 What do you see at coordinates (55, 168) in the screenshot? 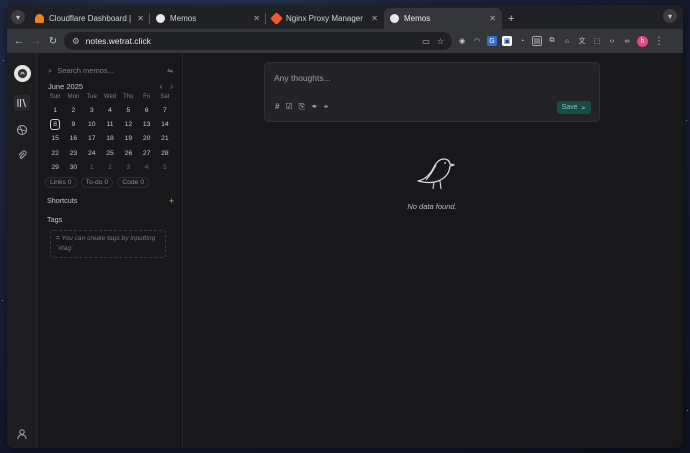
I see `calendar-day: 29` at bounding box center [55, 168].